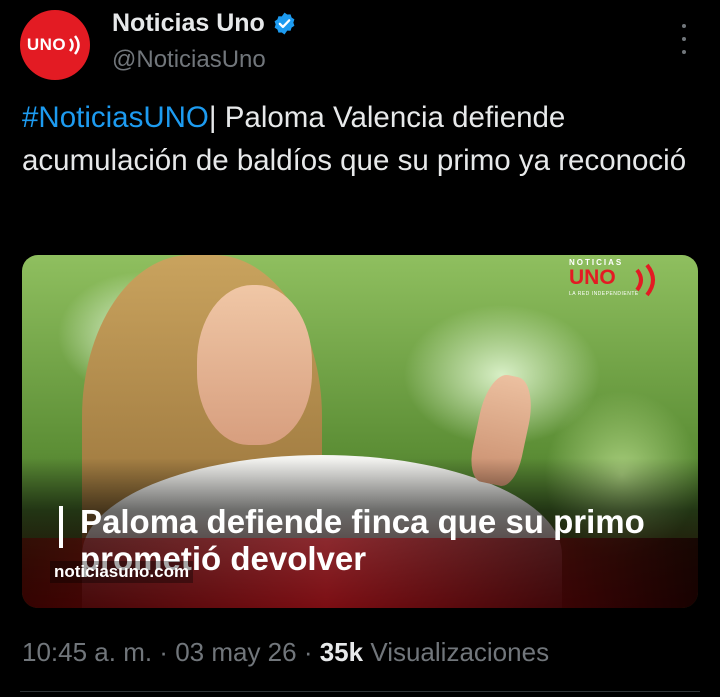 This screenshot has width=720, height=697. Describe the element at coordinates (341, 652) in the screenshot. I see `views-count: 35k` at that location.